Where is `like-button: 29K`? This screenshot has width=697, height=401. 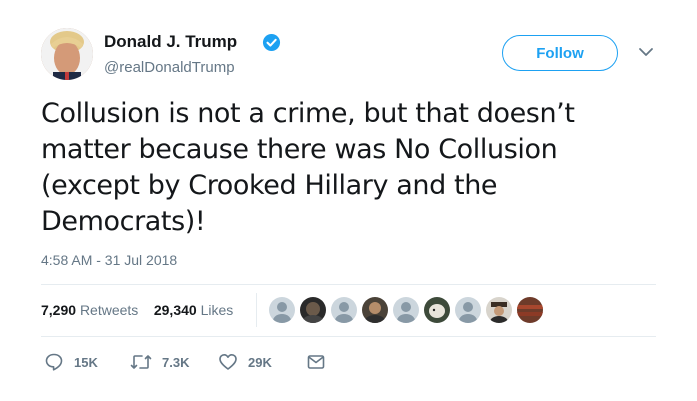 like-button: 29K is located at coordinates (245, 362).